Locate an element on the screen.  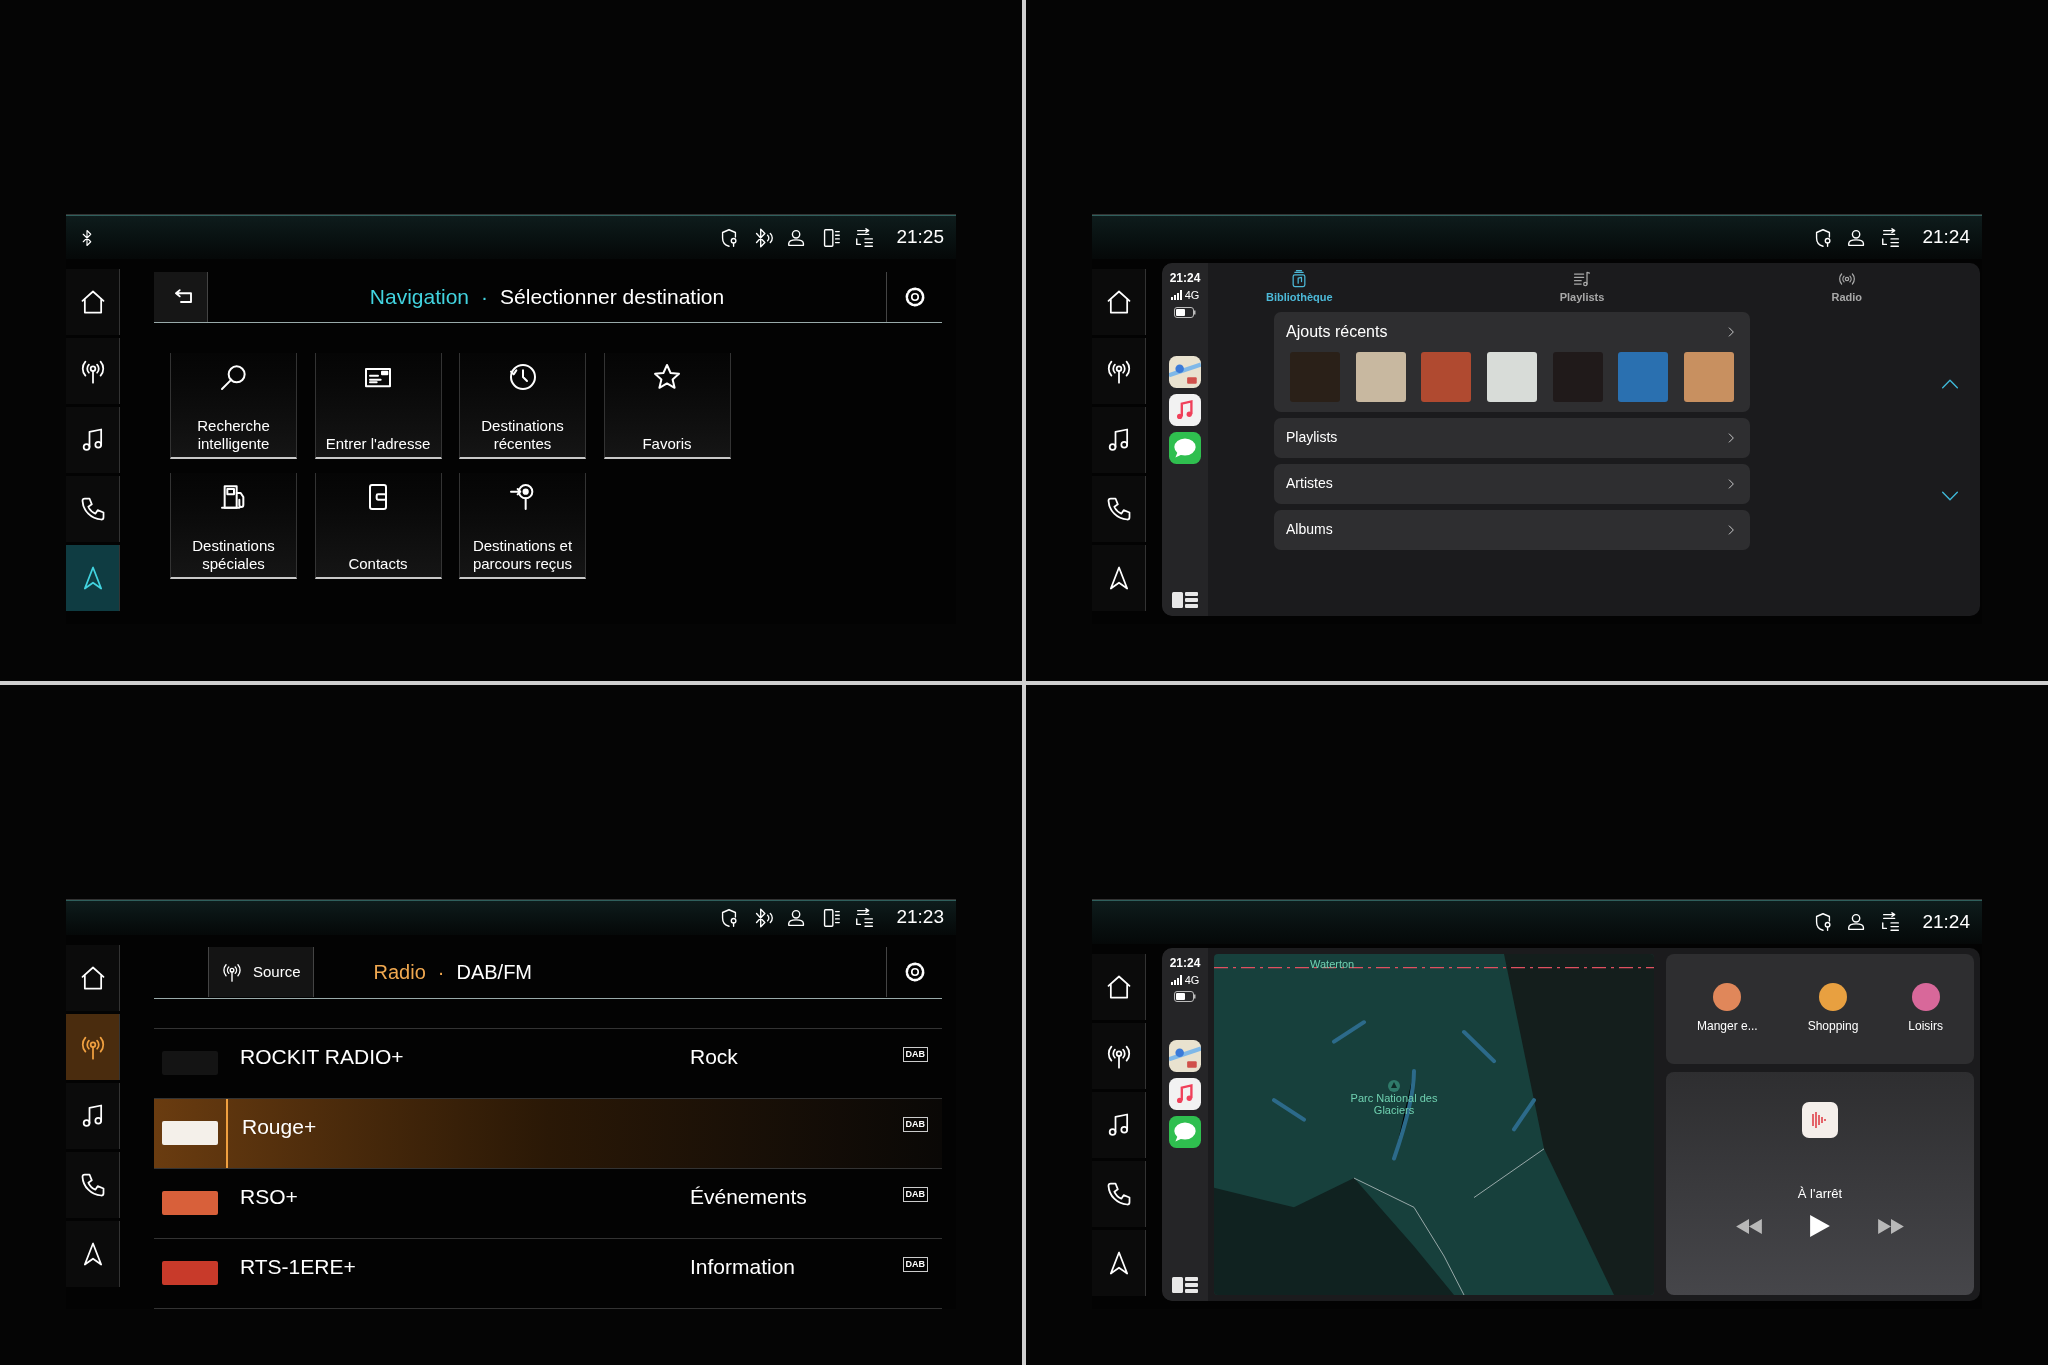
play-icon is located at coordinates (1820, 1226).